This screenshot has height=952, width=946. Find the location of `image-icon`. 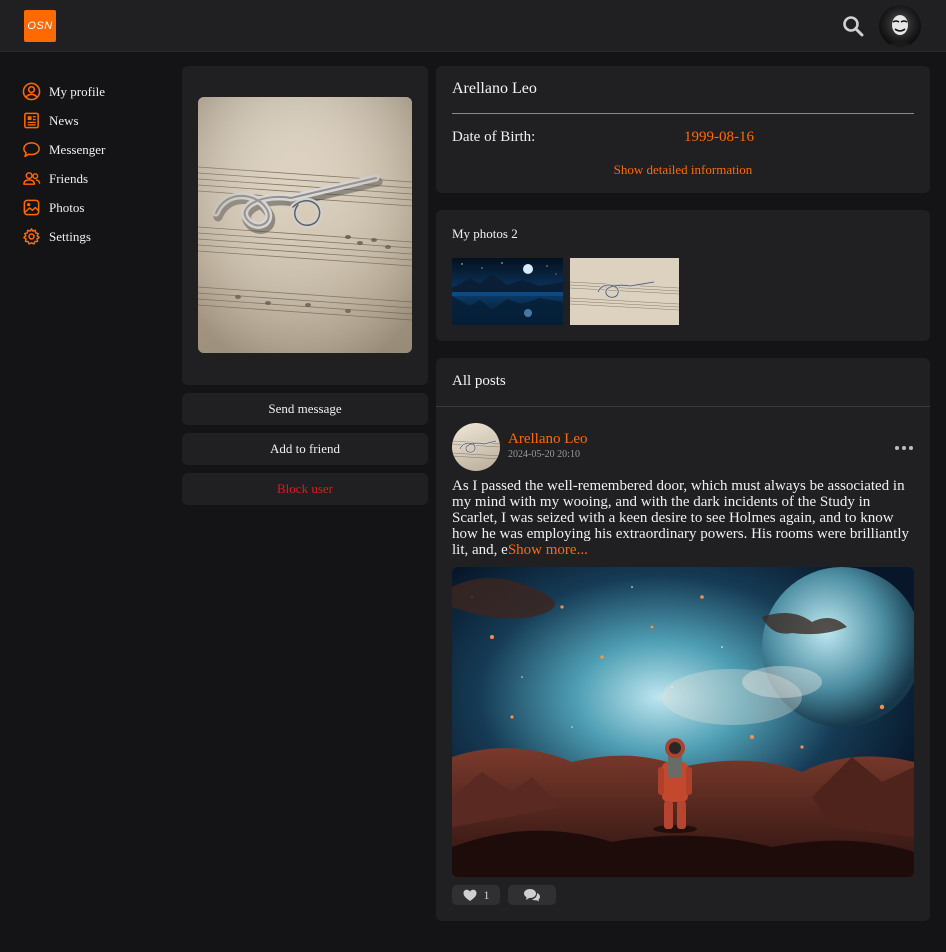

image-icon is located at coordinates (31, 207).